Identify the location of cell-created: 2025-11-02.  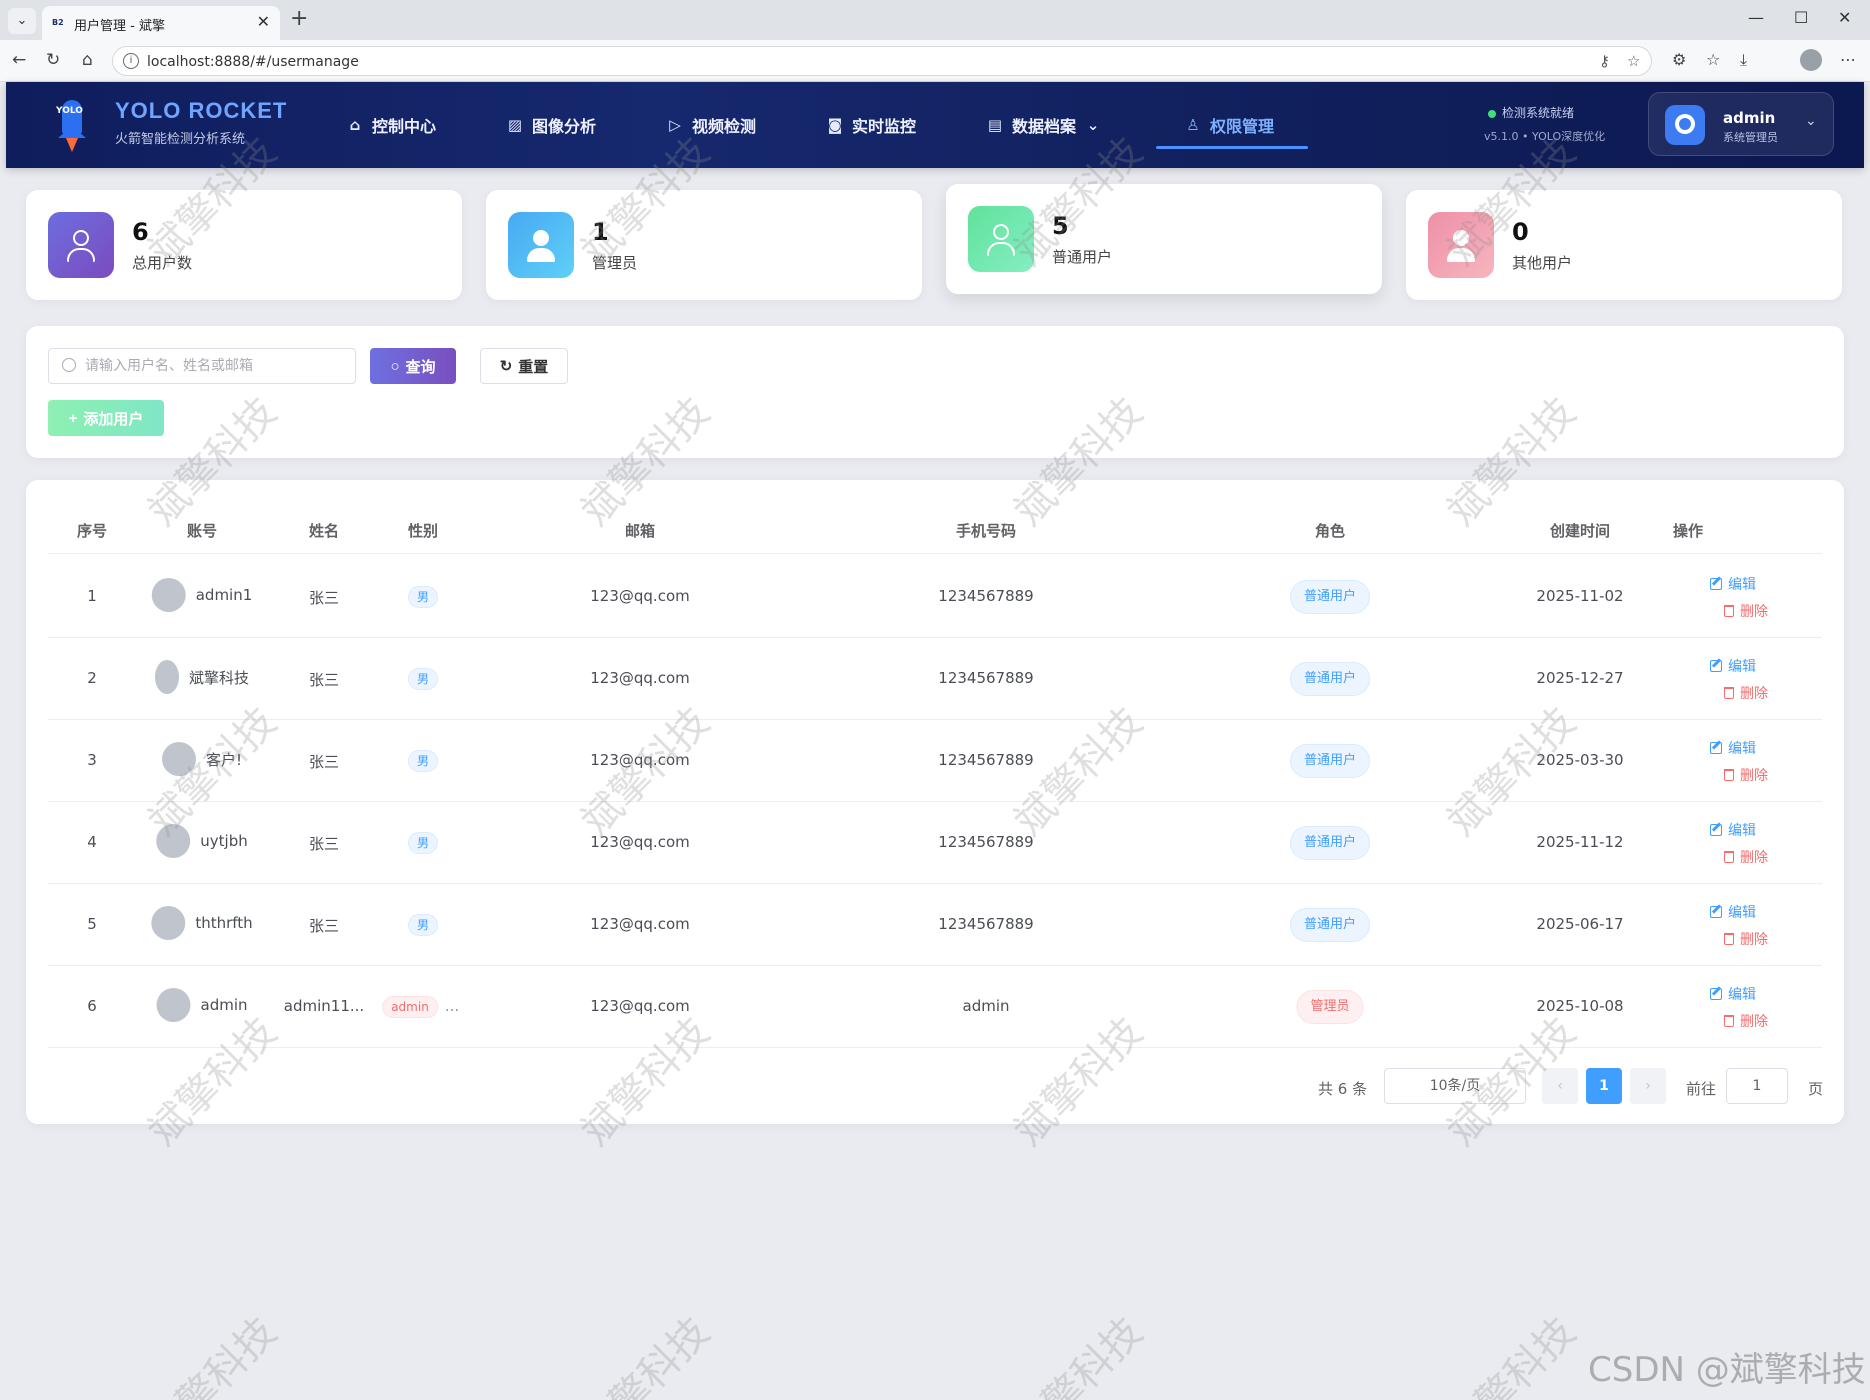
(1580, 596).